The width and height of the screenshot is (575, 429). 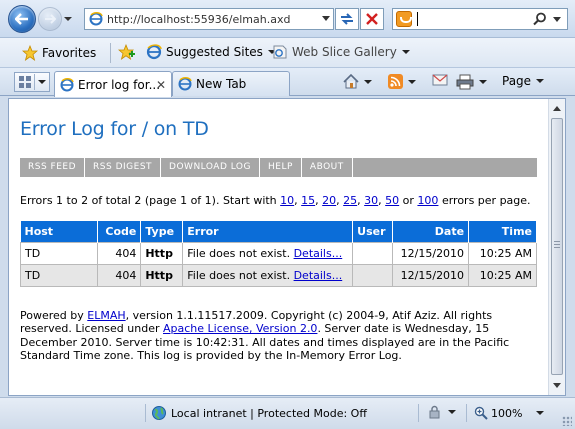 I want to click on stats-or: or, so click(x=408, y=200).